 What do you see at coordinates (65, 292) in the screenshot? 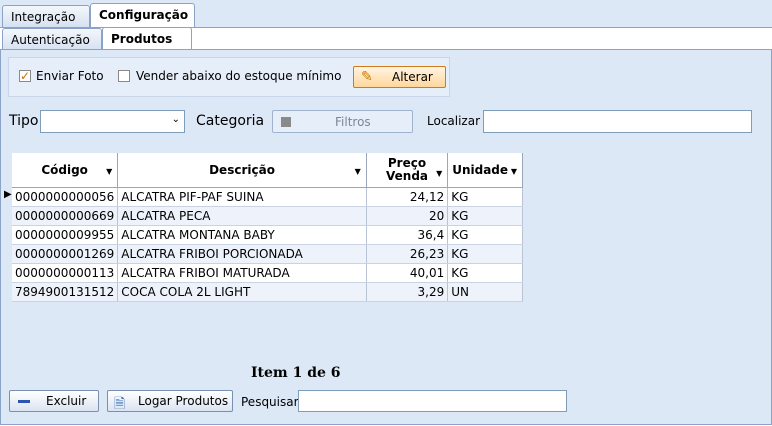
I see `cell-codigo: 7894900131512` at bounding box center [65, 292].